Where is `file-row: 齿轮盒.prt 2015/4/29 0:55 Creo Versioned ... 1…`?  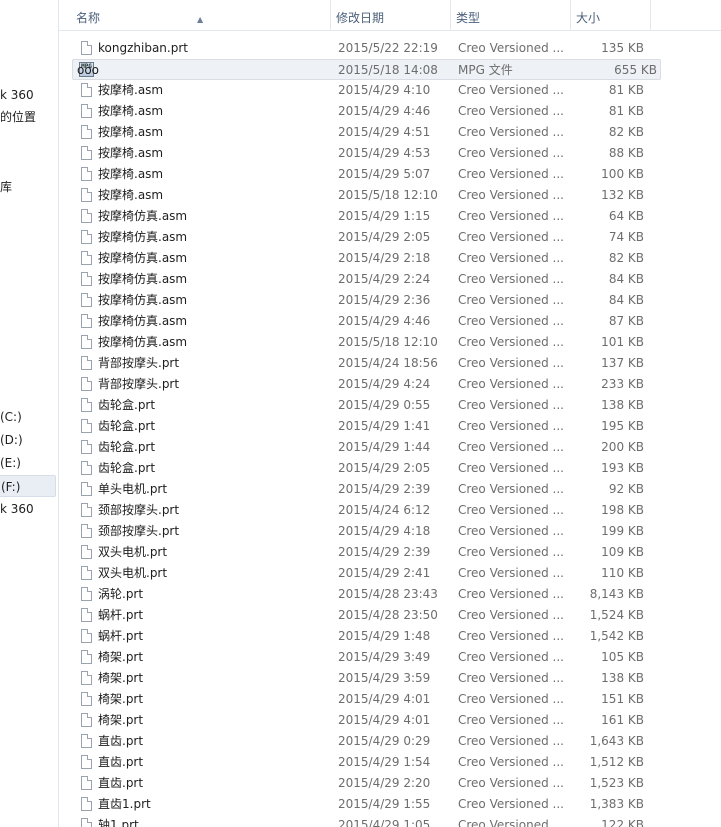
file-row: 齿轮盒.prt 2015/4/29 0:55 Creo Versioned ... 1… is located at coordinates (390, 405).